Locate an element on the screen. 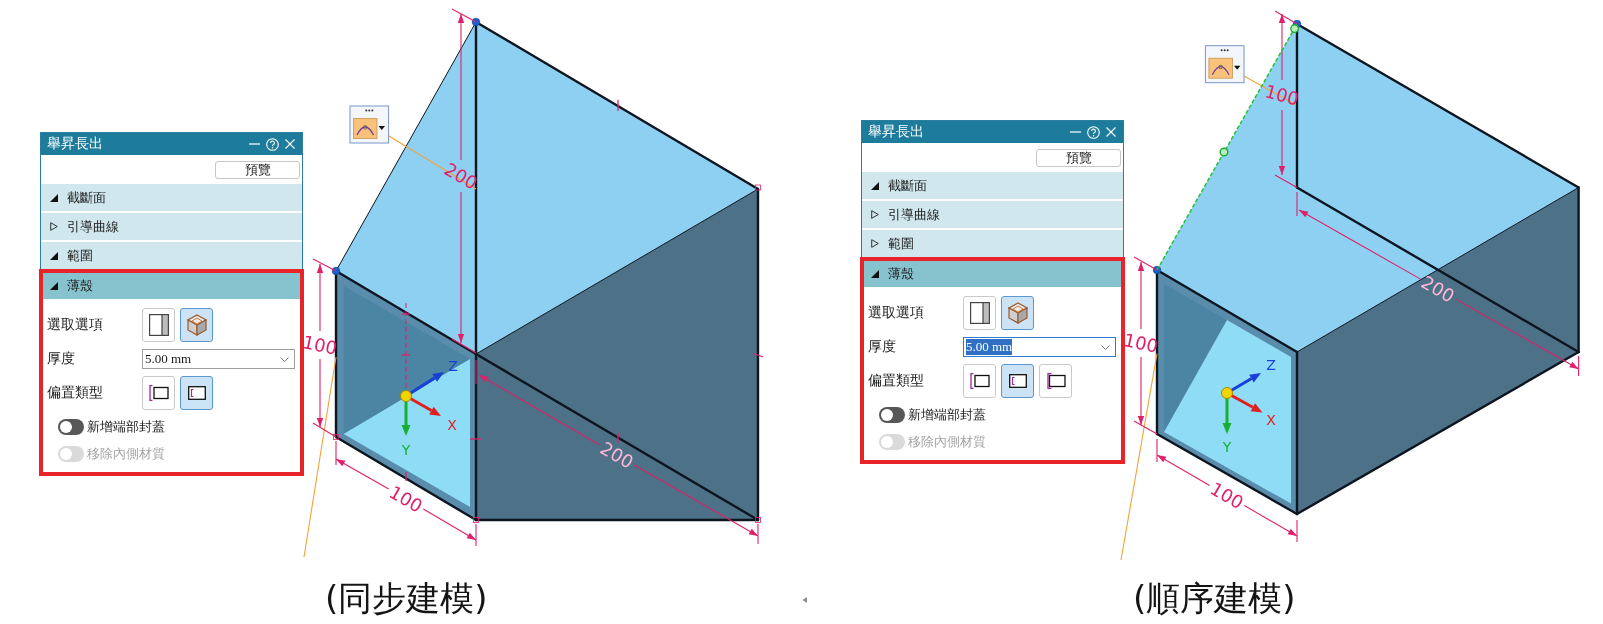 The height and width of the screenshot is (624, 1603). leader-line is located at coordinates (1270, 90).